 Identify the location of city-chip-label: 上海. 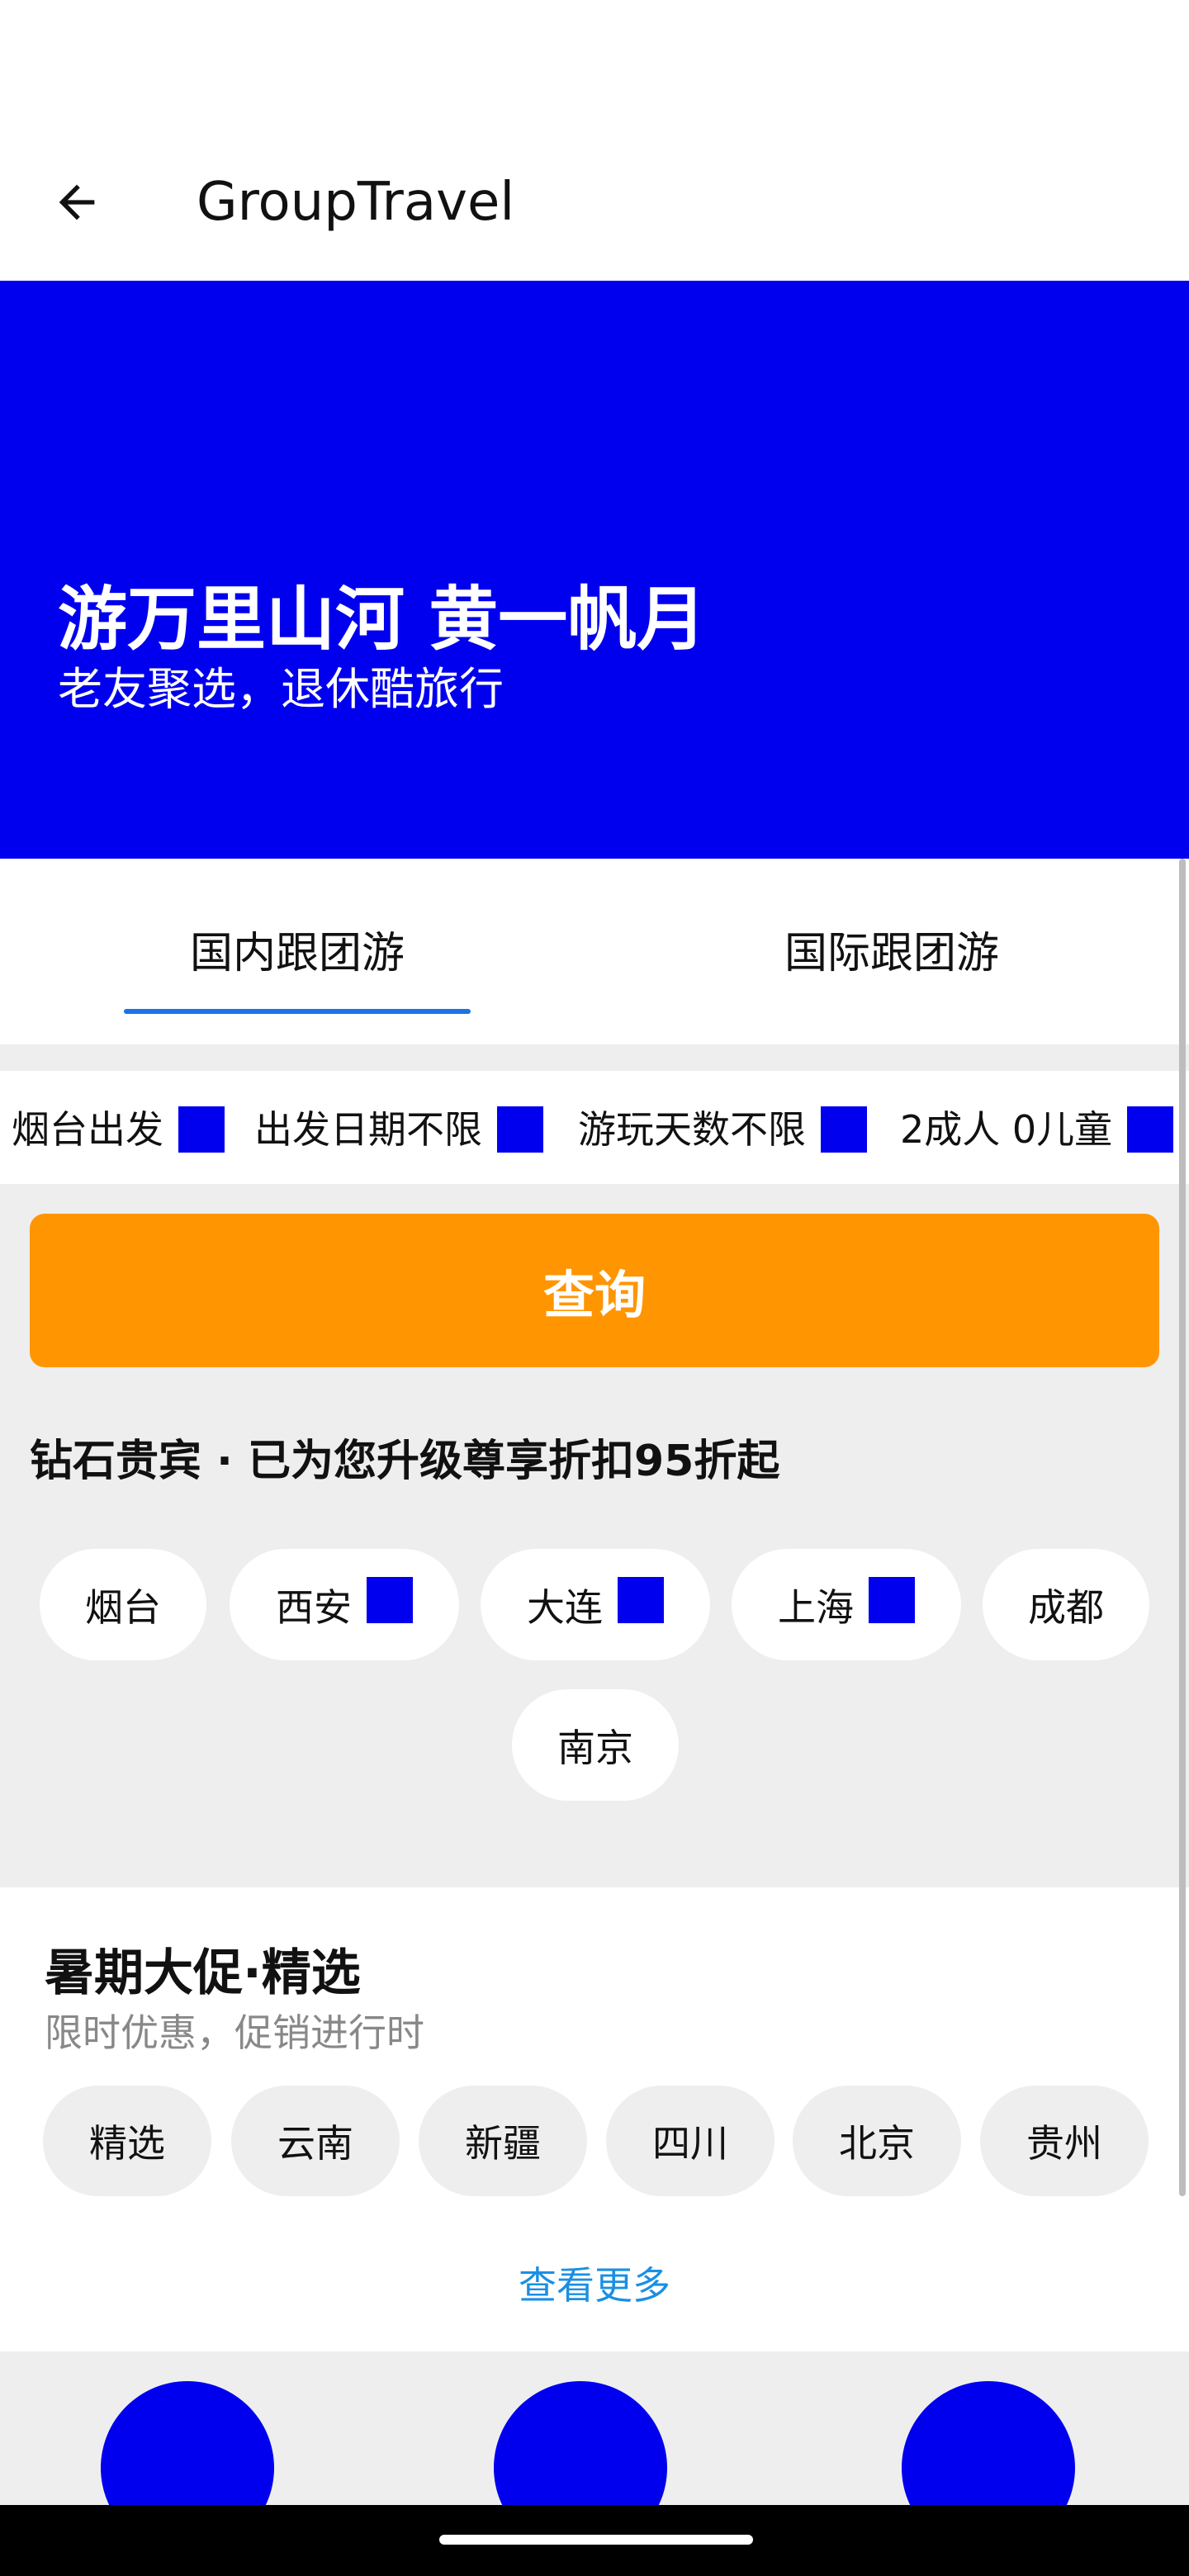
(816, 1607).